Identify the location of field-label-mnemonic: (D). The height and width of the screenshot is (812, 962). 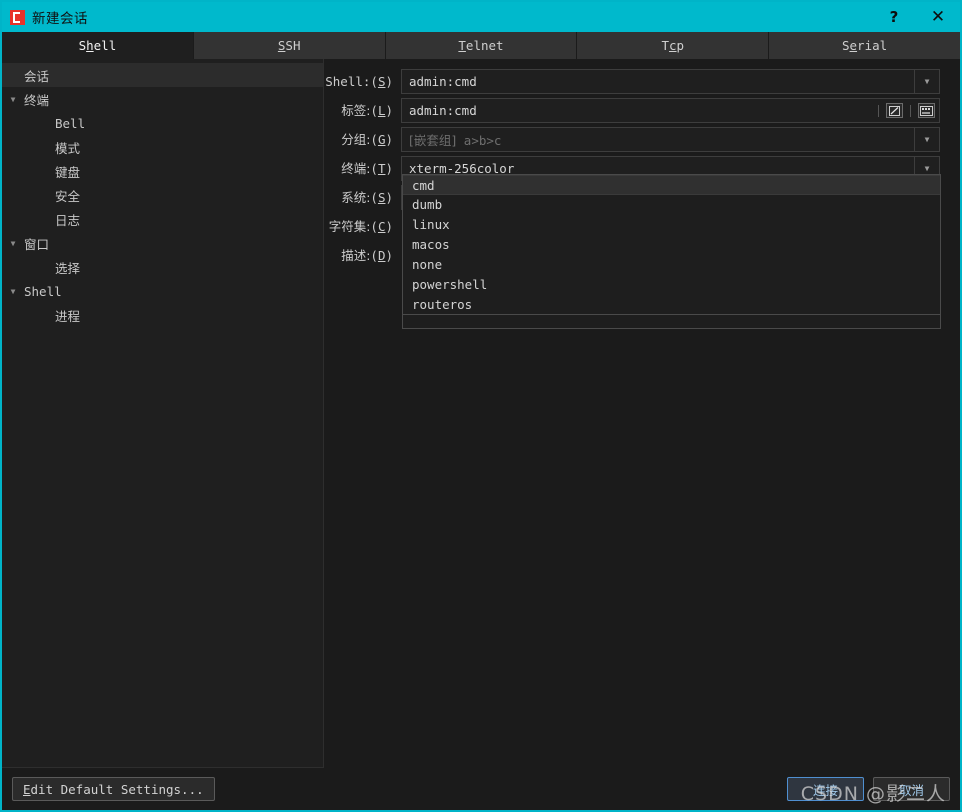
(381, 255).